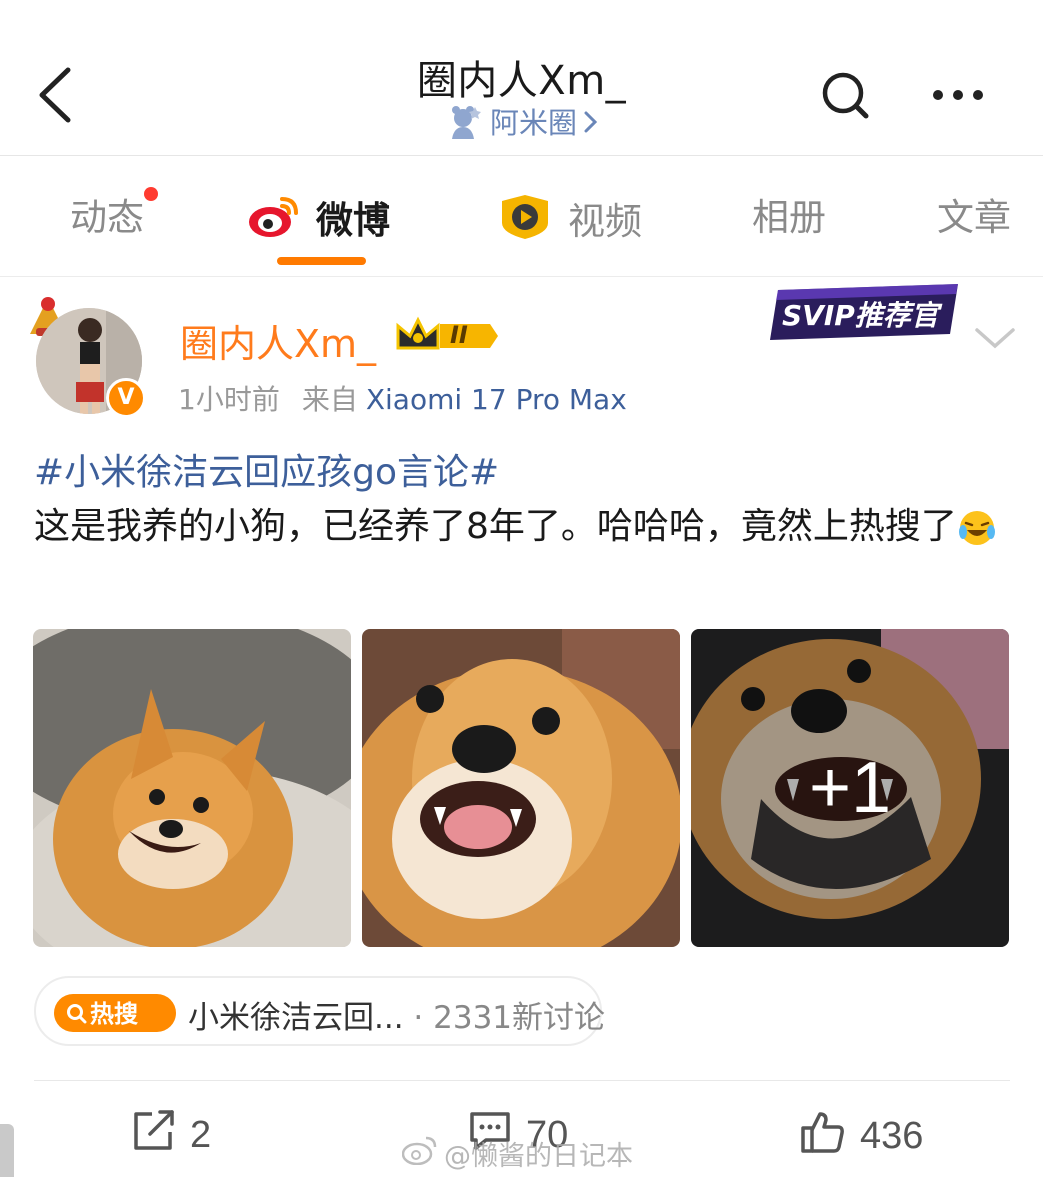 The height and width of the screenshot is (1177, 1043). I want to click on notification-dot, so click(151, 194).